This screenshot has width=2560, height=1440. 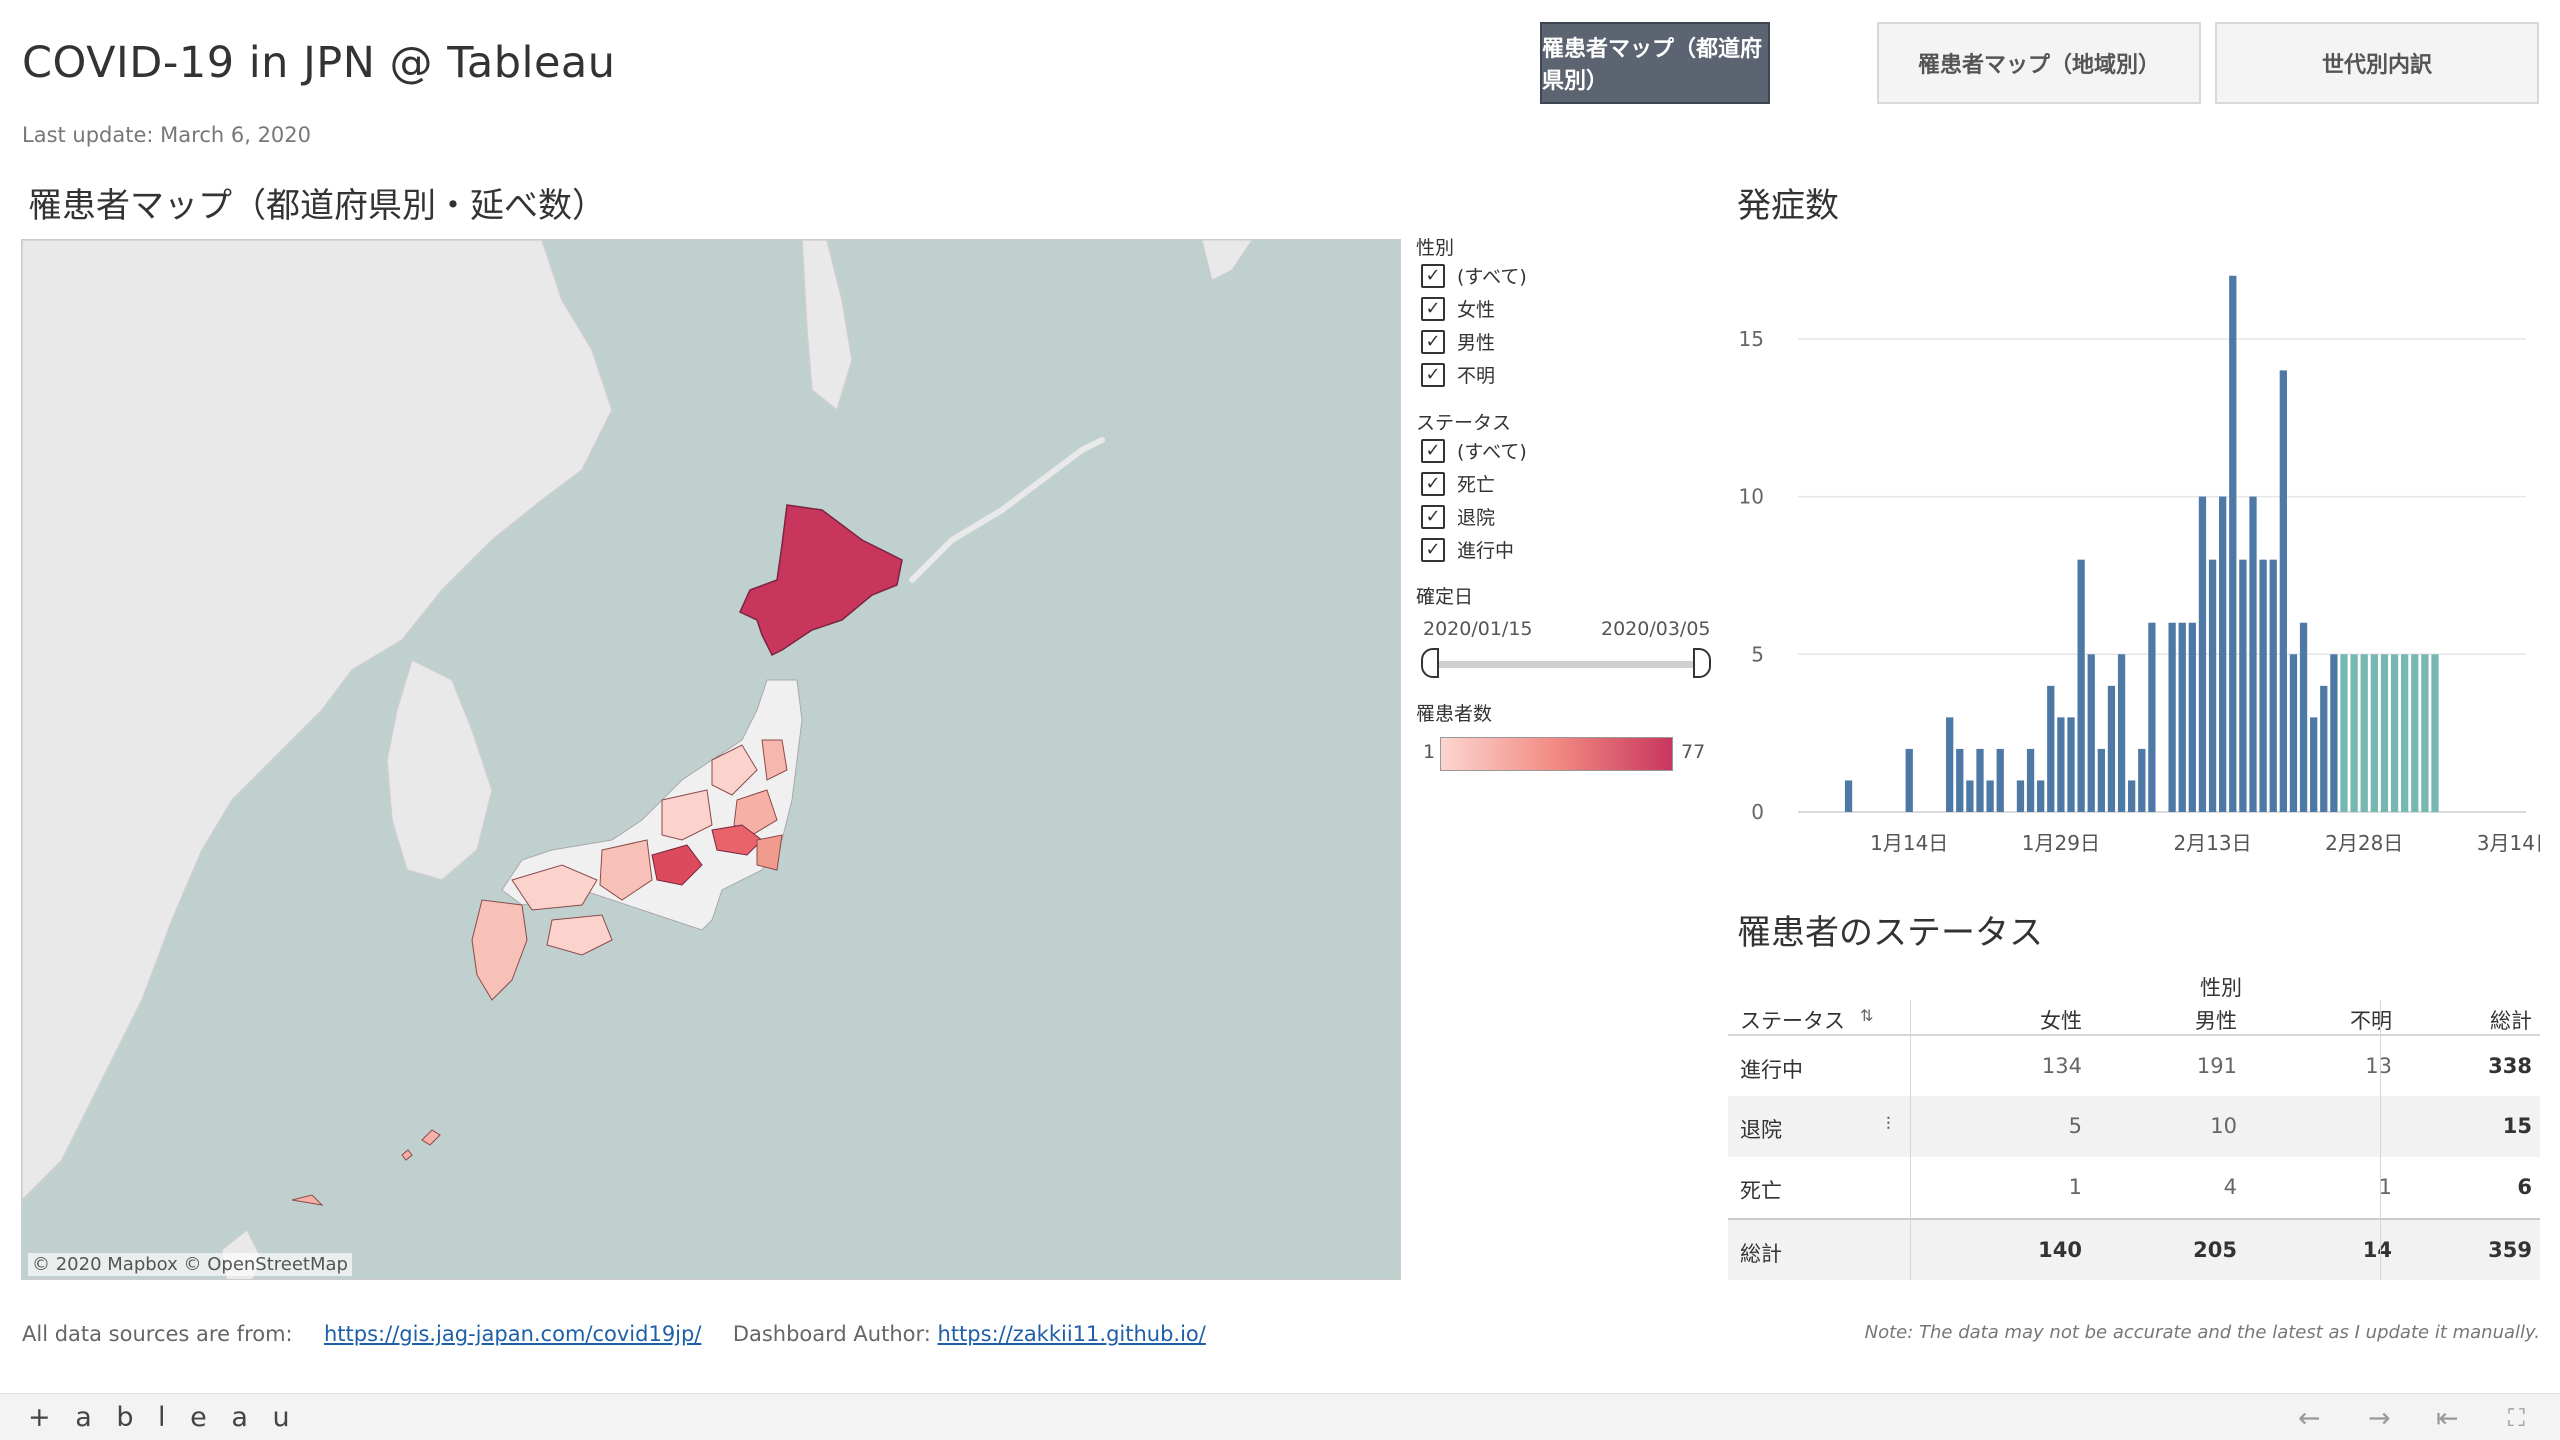 What do you see at coordinates (2134, 1187) in the screenshot?
I see `table-row: 死亡 1 4 1 6` at bounding box center [2134, 1187].